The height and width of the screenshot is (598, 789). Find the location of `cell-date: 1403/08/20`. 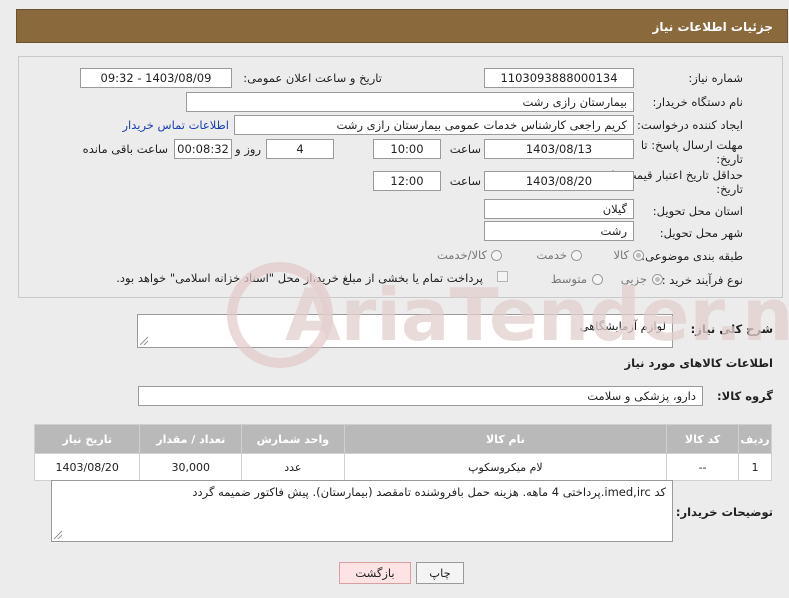

cell-date: 1403/08/20 is located at coordinates (87, 467).